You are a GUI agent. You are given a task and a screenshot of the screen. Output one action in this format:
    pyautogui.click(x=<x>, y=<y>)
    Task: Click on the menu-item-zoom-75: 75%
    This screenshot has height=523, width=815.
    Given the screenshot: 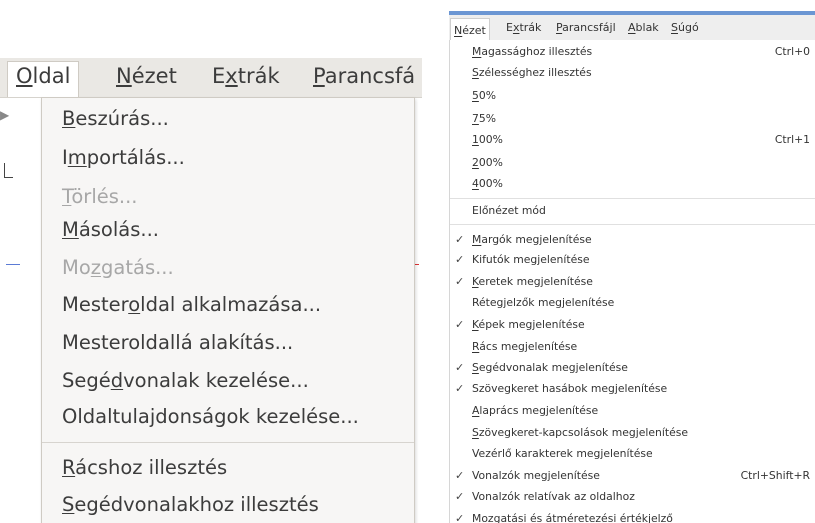 What is the action you would take?
    pyautogui.click(x=484, y=119)
    